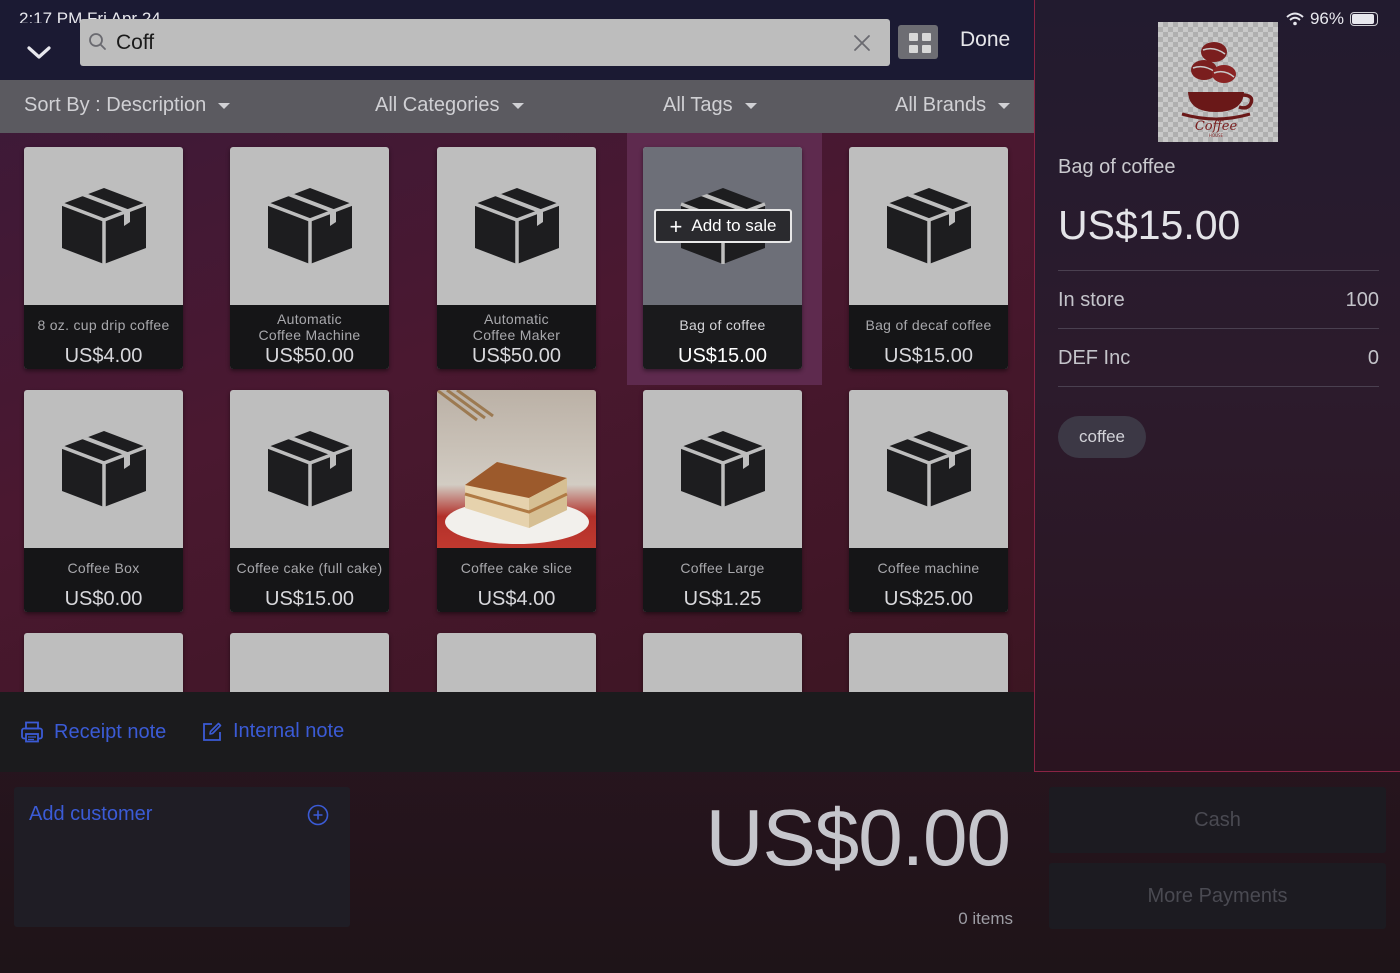 The image size is (1400, 973). I want to click on product-card: + Add to sale Bag of coffee US$15.00, so click(722, 258).